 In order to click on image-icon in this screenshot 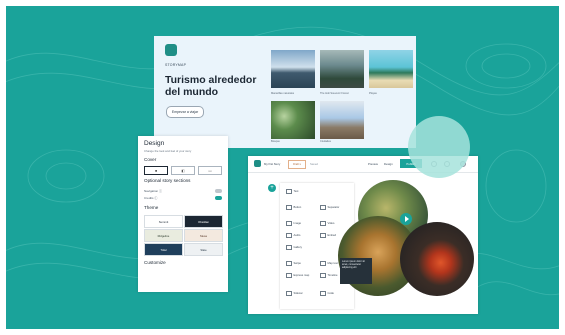, I will do `click(289, 223)`.